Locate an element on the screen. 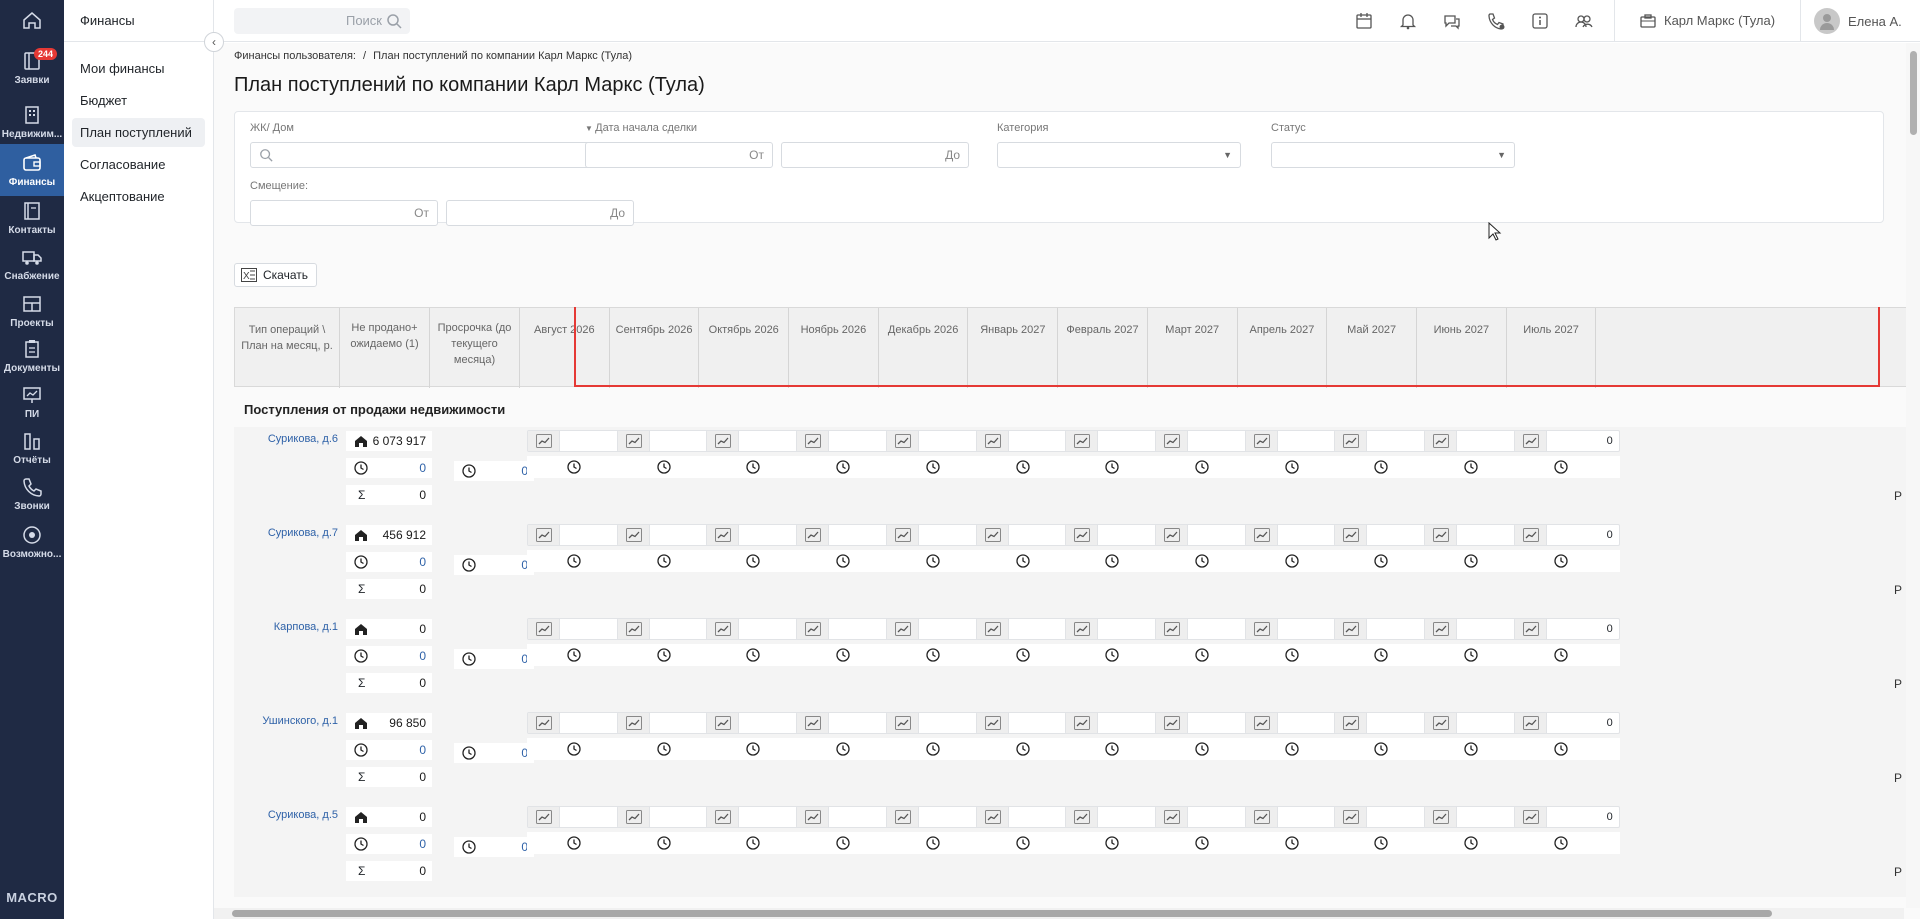 Image resolution: width=1920 pixels, height=919 pixels. sidebar-item-truck: Снабжение is located at coordinates (32, 264).